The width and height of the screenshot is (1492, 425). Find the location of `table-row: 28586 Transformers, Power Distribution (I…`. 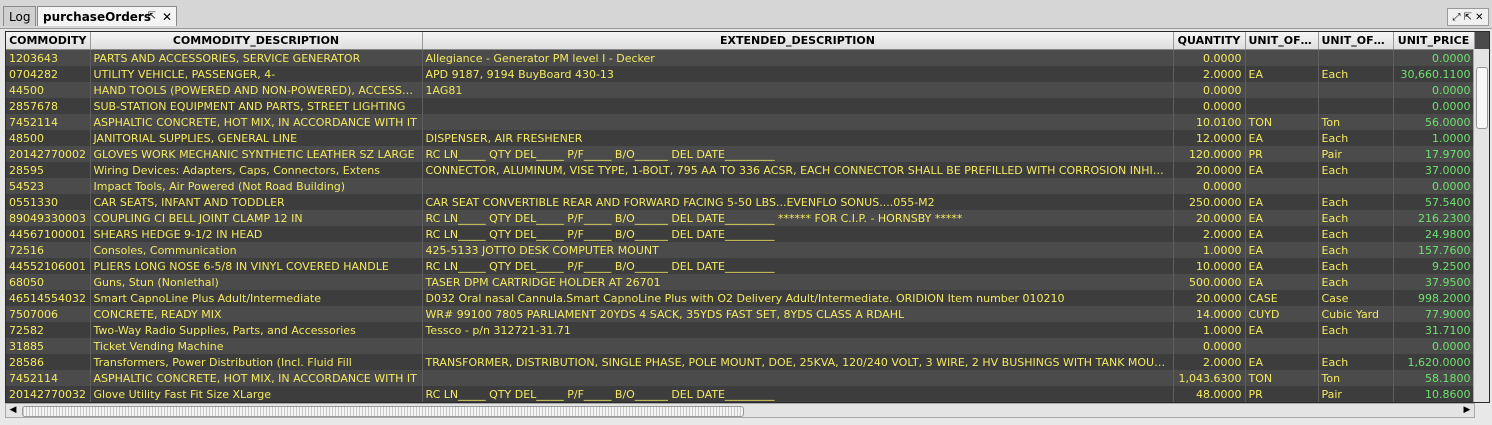

table-row: 28586 Transformers, Power Distribution (I… is located at coordinates (740, 362).